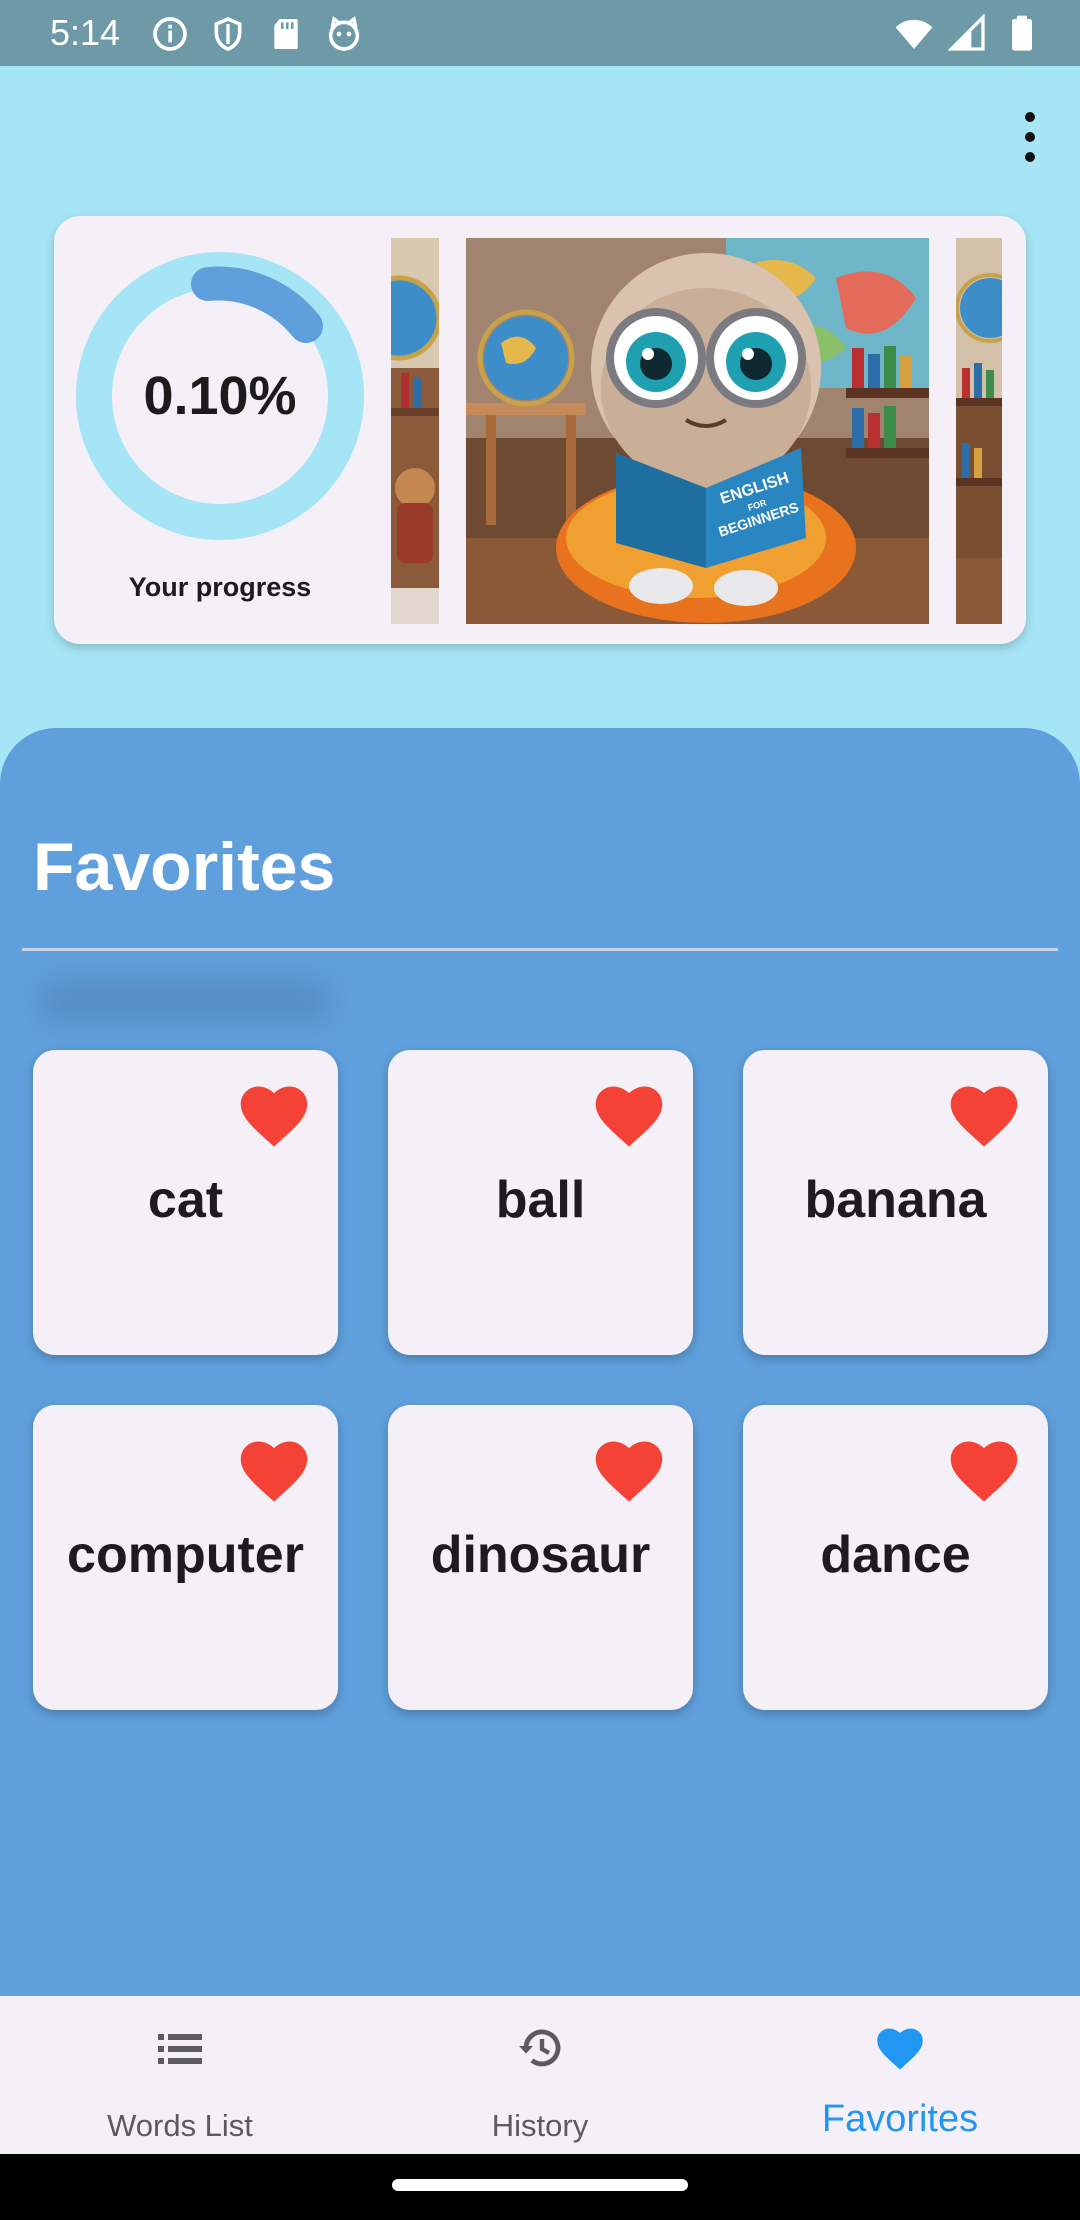 The image size is (1080, 2220). What do you see at coordinates (257, 34) in the screenshot?
I see `status-icons-left` at bounding box center [257, 34].